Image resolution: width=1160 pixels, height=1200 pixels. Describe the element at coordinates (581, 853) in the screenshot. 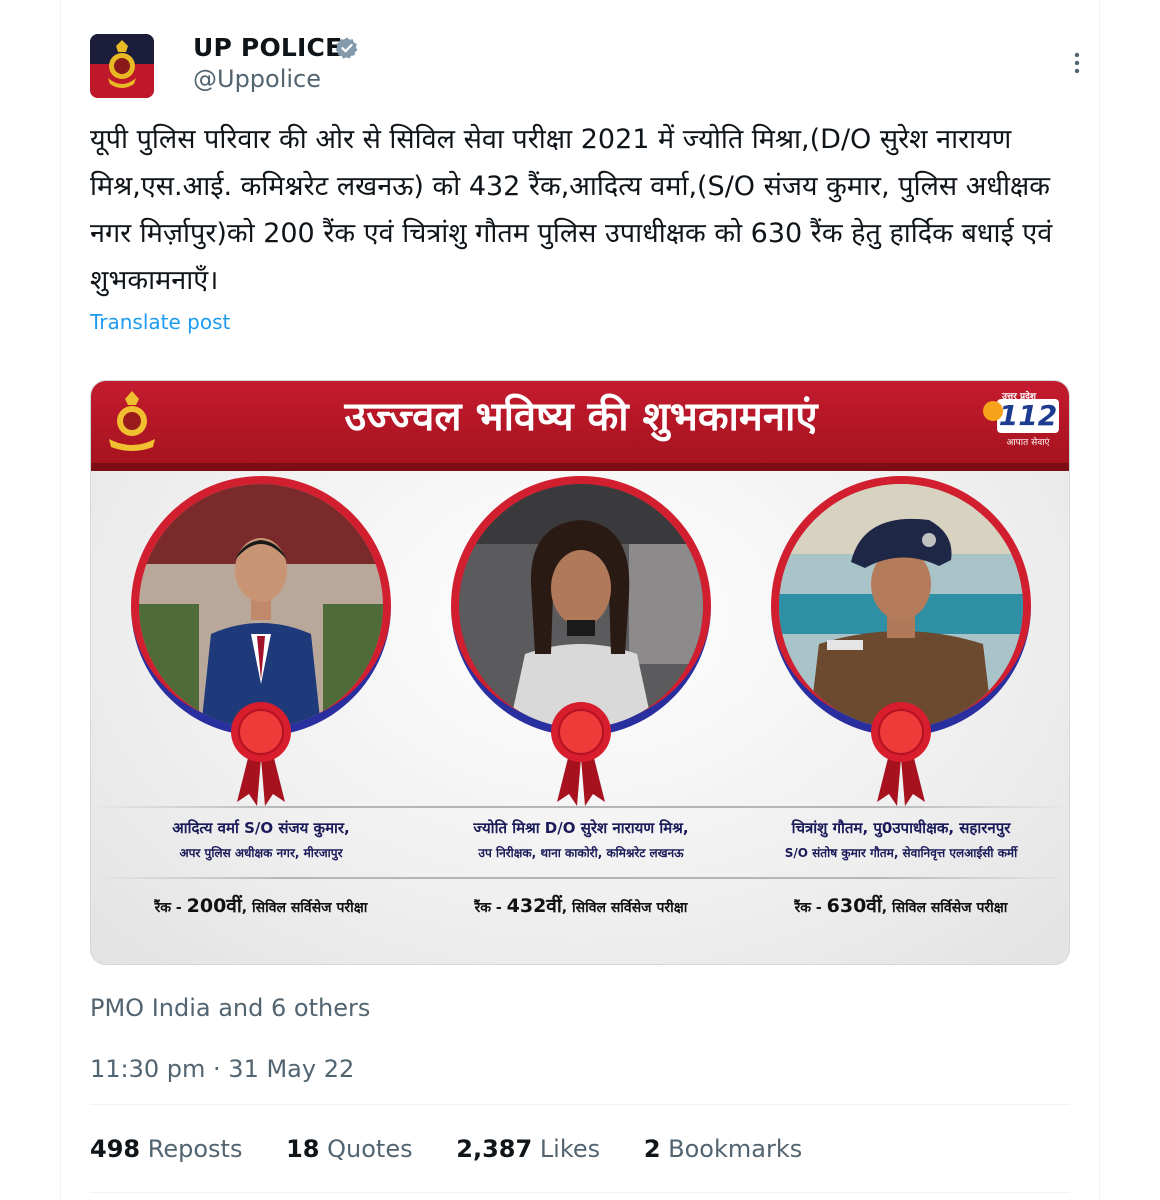

I see `person-2-designation: उप निरीक्षक, थाना काकोरी, कमिश्नरेट लखनऊ` at that location.